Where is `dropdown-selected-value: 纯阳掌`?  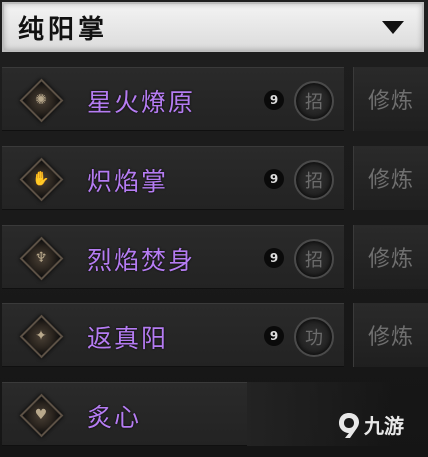 dropdown-selected-value: 纯阳掌 is located at coordinates (63, 29).